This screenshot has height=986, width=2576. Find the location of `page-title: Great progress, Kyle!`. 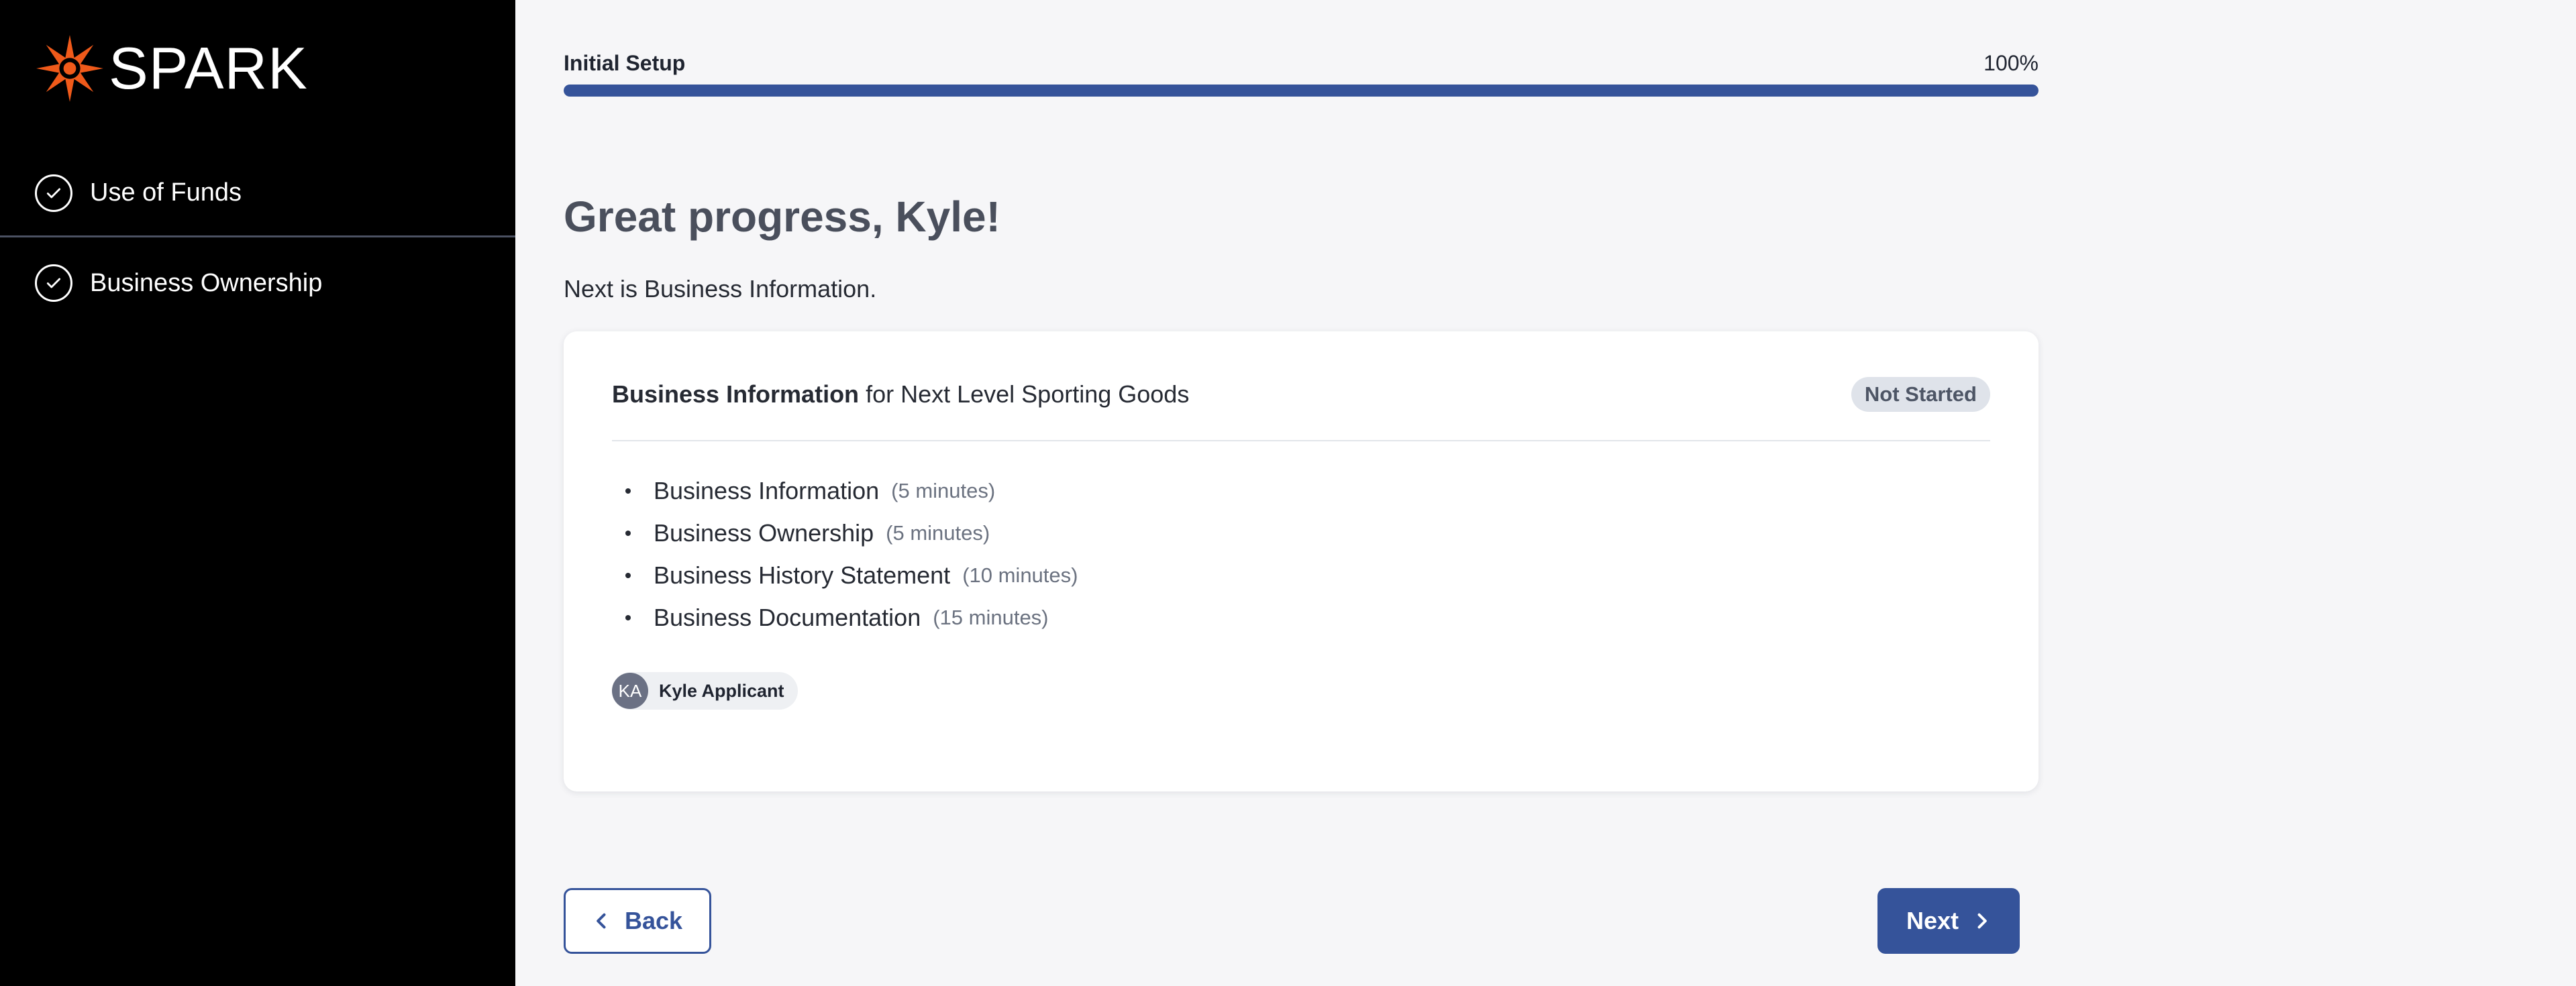

page-title: Great progress, Kyle! is located at coordinates (782, 217).